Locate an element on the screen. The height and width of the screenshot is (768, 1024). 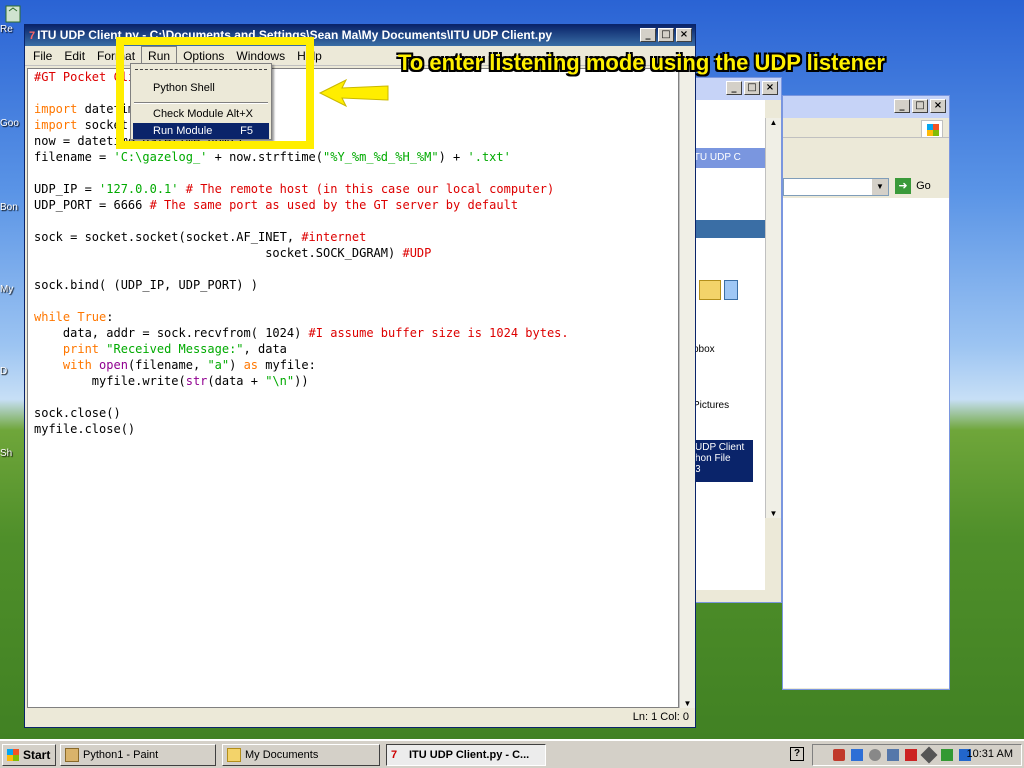
desktop-icon-my-computer: My is located at coordinates (13, 289).